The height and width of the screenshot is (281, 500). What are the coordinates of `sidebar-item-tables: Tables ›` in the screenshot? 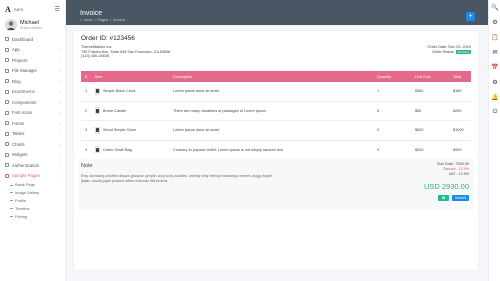 It's located at (32, 134).